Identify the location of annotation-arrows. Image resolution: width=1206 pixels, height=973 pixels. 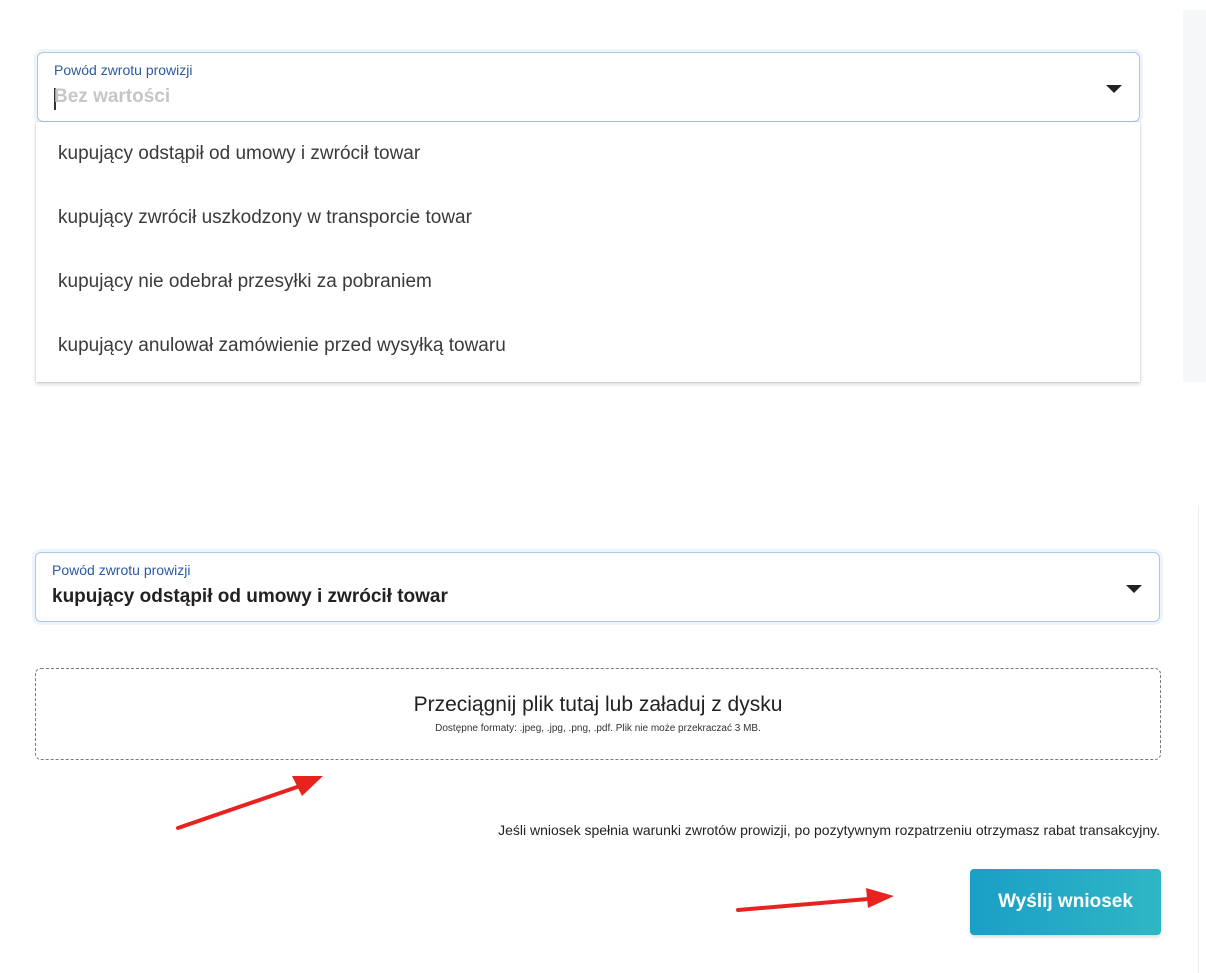
(535, 844).